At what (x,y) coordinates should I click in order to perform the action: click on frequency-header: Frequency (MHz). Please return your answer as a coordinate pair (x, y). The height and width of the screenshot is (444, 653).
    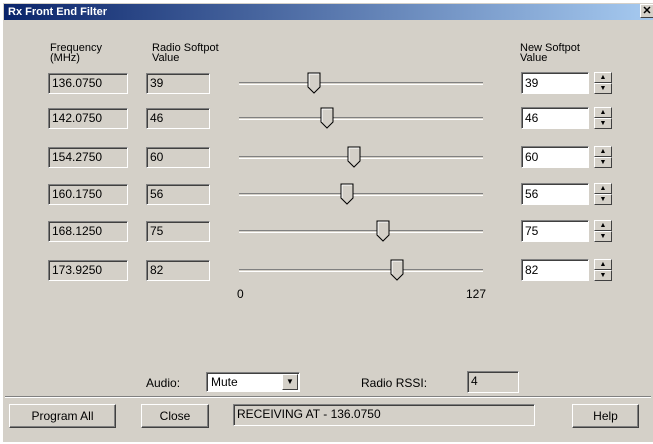
    Looking at the image, I should click on (76, 53).